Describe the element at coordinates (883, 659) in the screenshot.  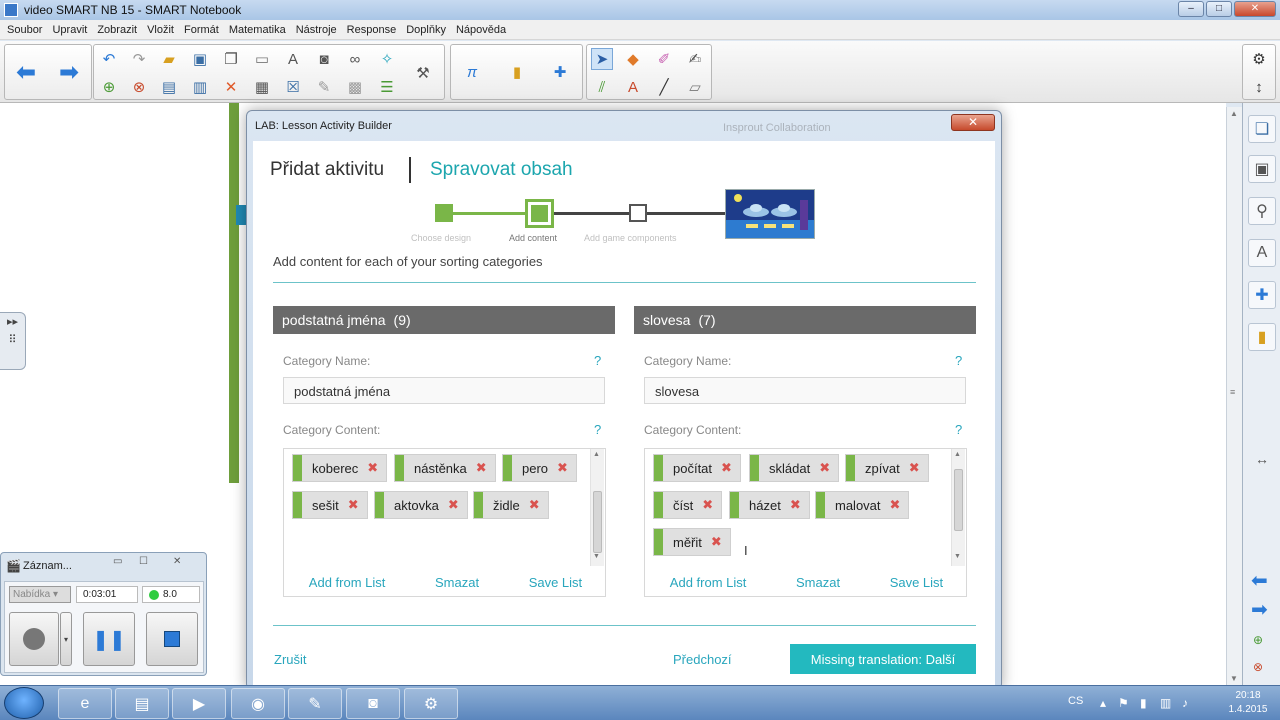
I see `next-button: Missing translation: Další` at that location.